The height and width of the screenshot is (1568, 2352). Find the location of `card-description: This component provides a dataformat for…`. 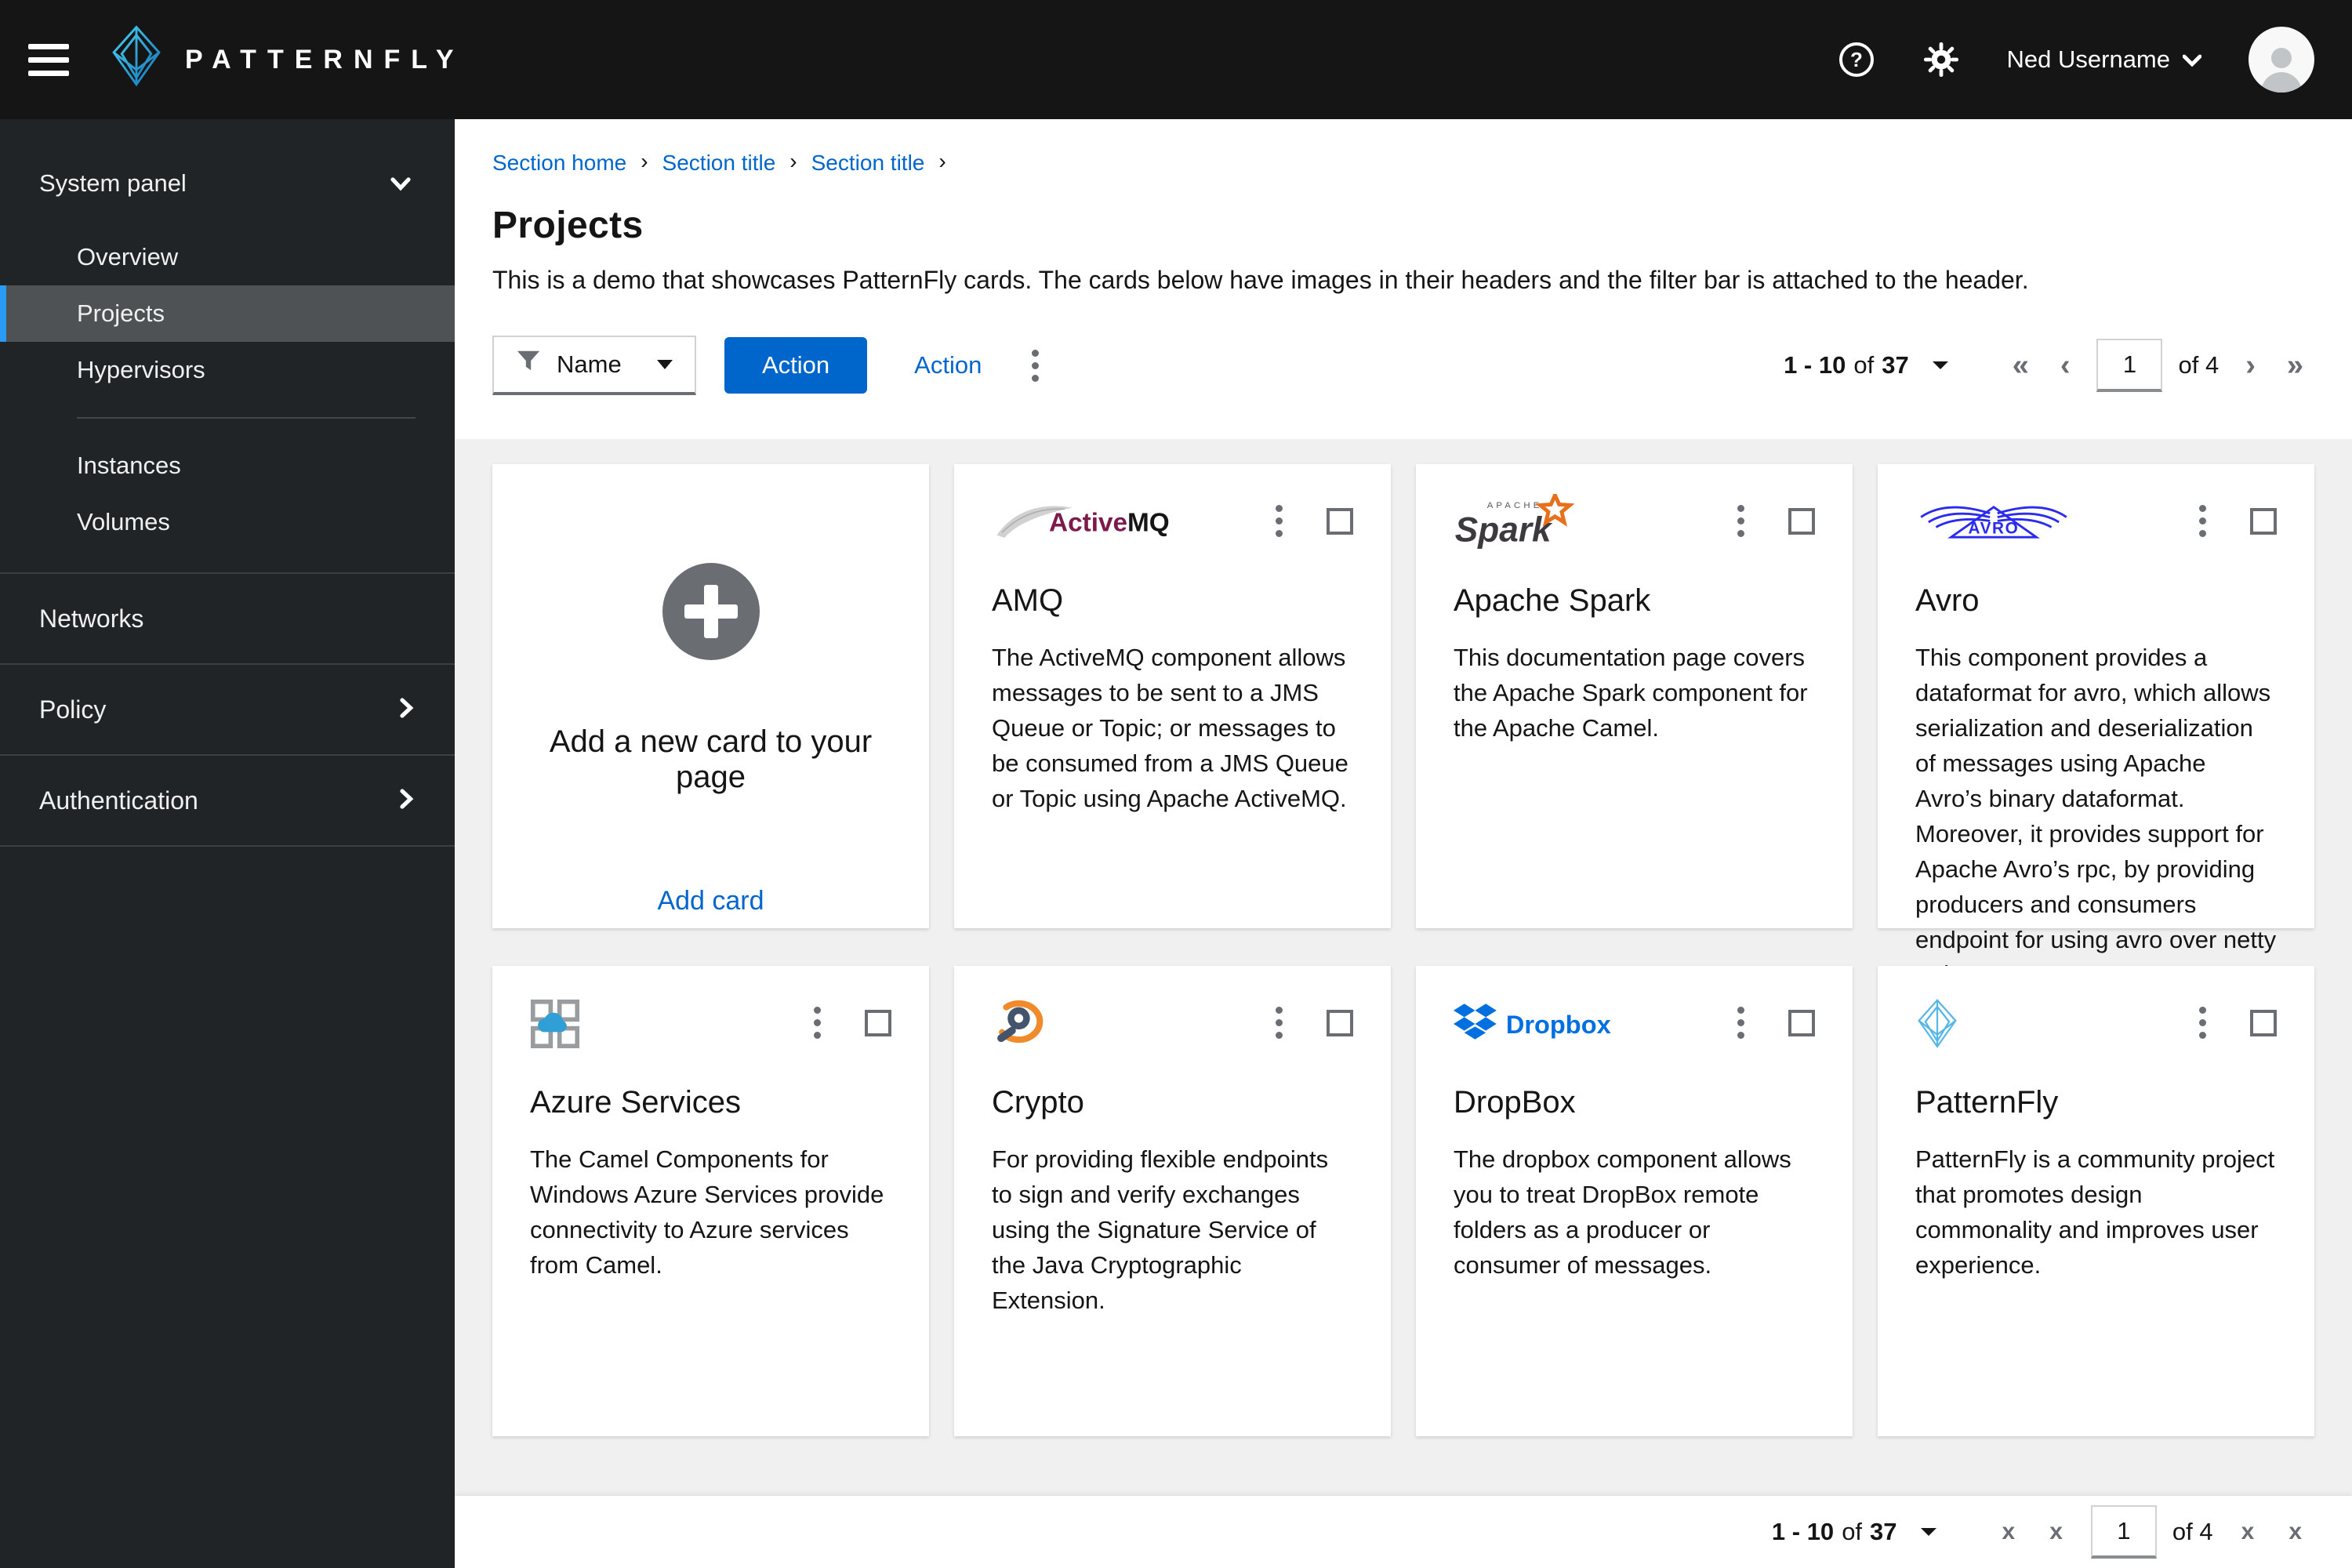

card-description: This component provides a dataformat for… is located at coordinates (2096, 816).